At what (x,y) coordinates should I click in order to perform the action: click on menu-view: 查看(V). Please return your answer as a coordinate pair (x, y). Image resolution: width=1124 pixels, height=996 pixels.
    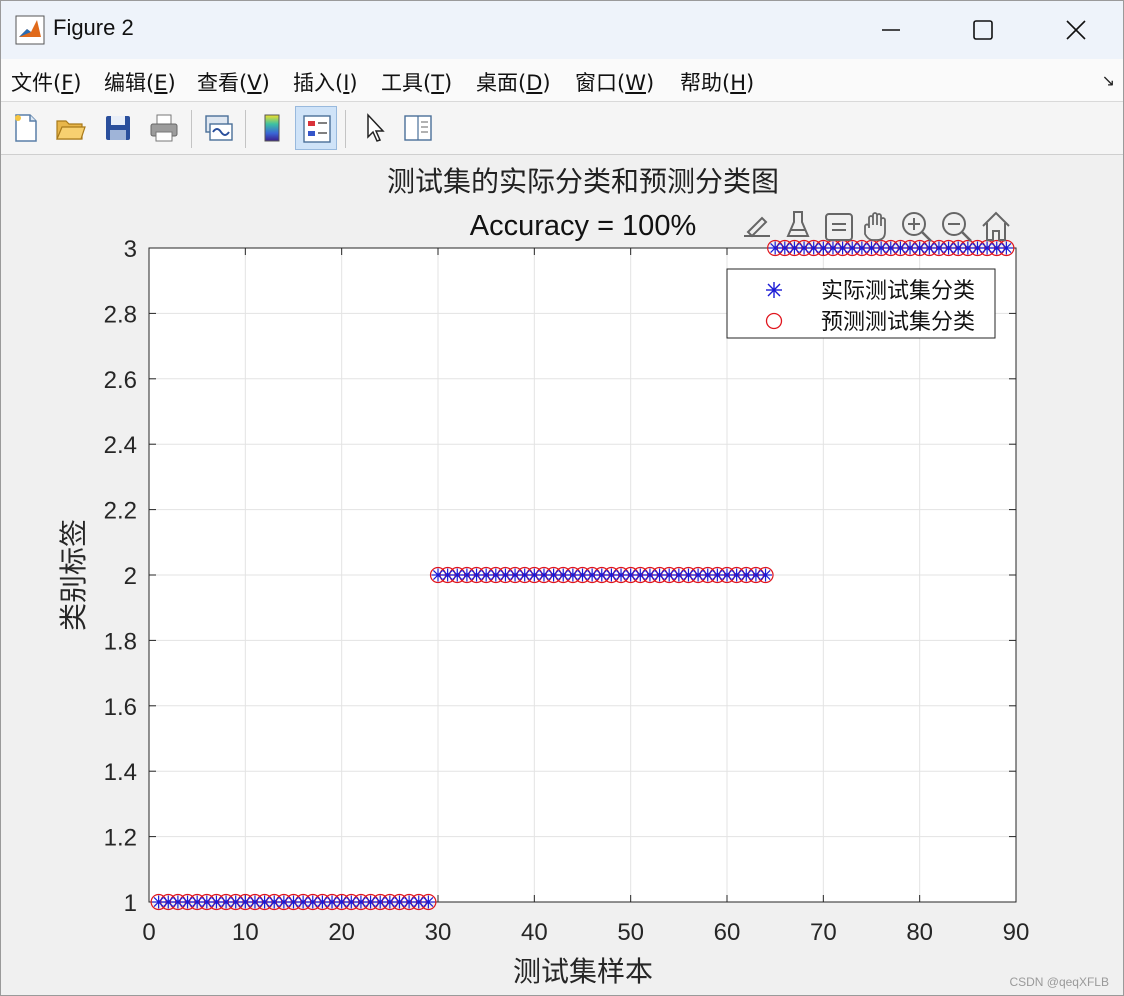
    Looking at the image, I should click on (233, 82).